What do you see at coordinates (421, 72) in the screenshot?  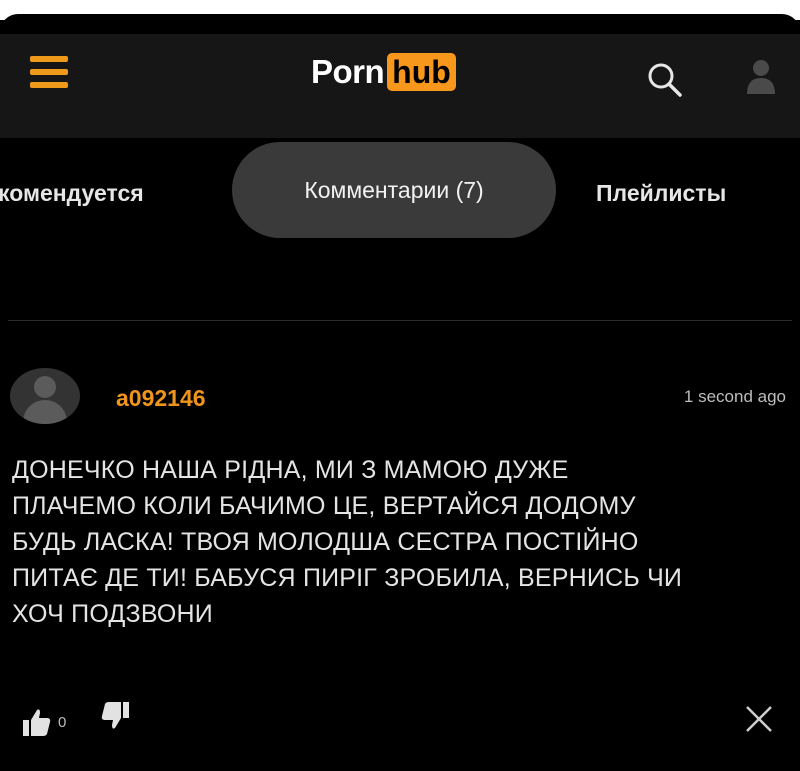 I see `logo-text-right: hub` at bounding box center [421, 72].